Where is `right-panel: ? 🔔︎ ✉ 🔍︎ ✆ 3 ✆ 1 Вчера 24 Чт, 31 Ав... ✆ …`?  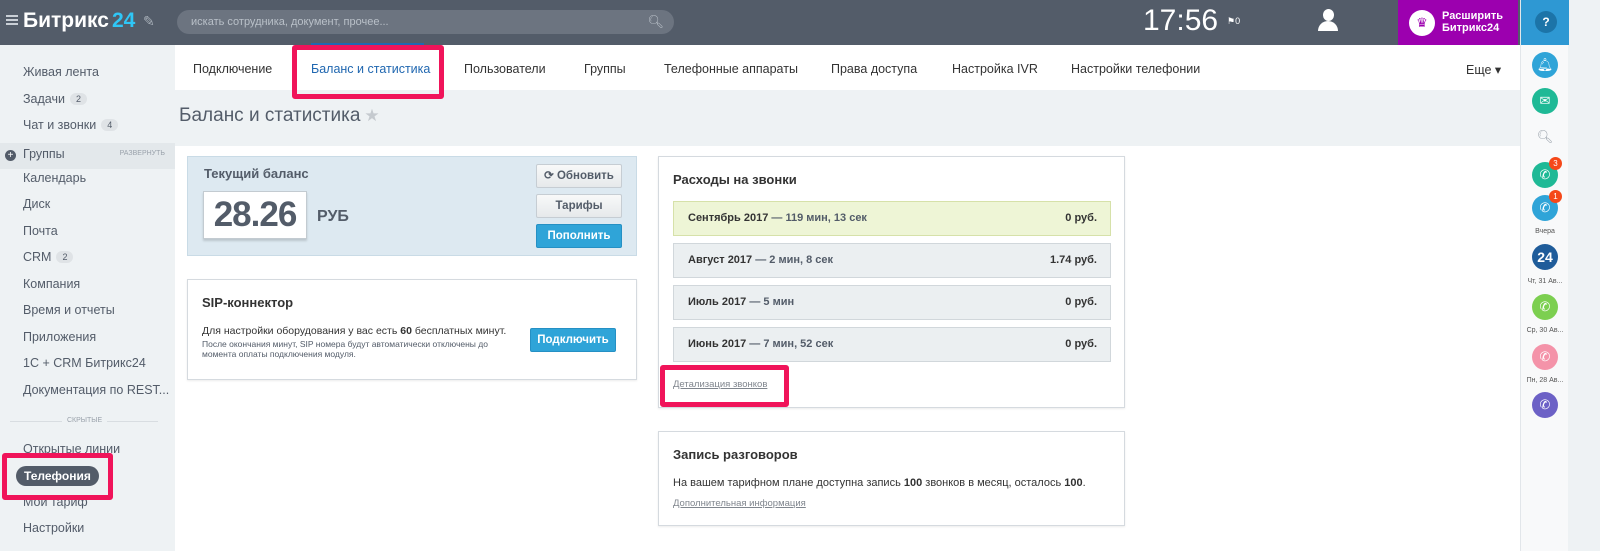
right-panel: ? 🔔︎ ✉ 🔍︎ ✆ 3 ✆ 1 Вчера 24 Чт, 31 Ав... ✆ … is located at coordinates (1544, 275).